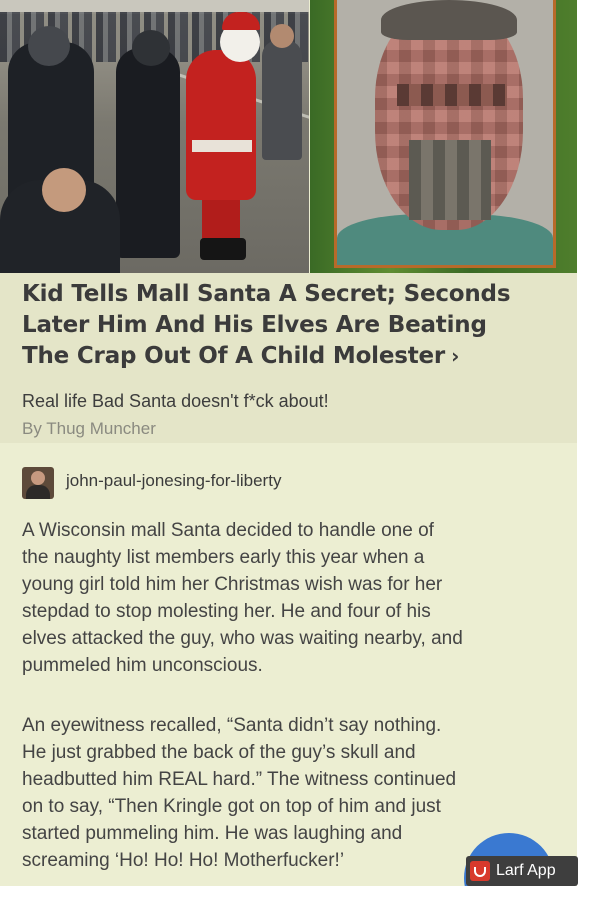 The width and height of the screenshot is (594, 900). I want to click on pixelated-beard, so click(450, 180).